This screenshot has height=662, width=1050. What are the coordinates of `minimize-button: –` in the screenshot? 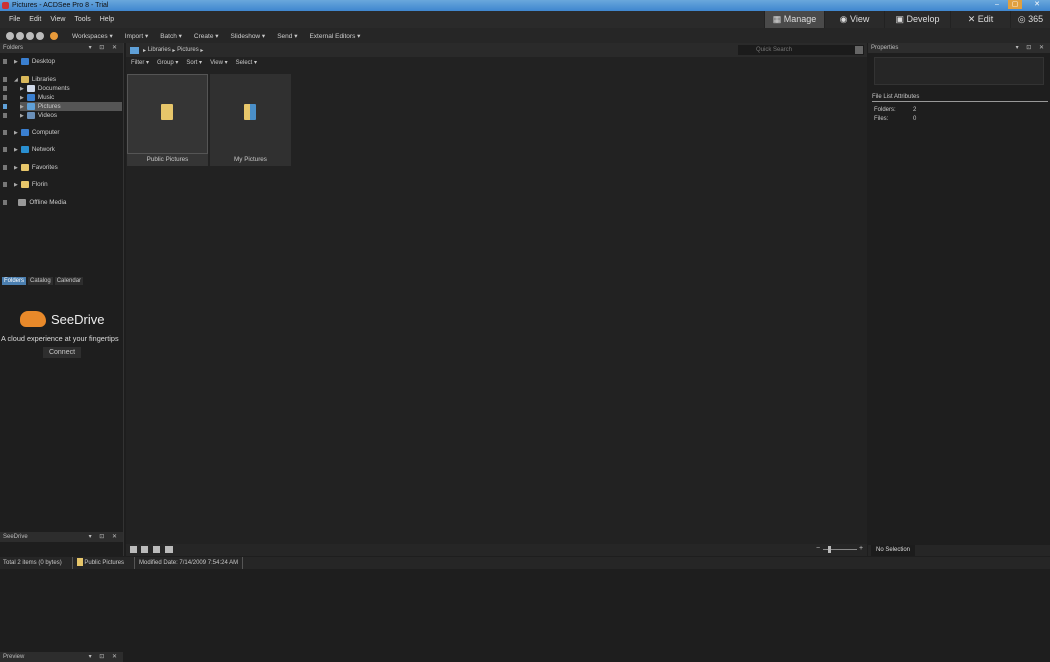 It's located at (997, 4).